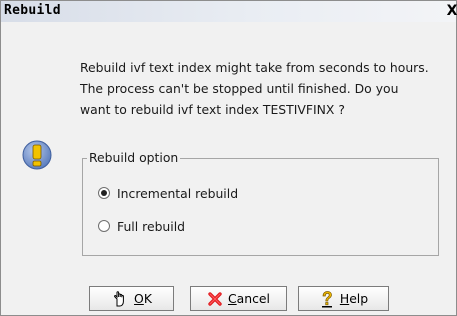 The image size is (457, 316). Describe the element at coordinates (104, 226) in the screenshot. I see `full-rebuild-radio` at that location.